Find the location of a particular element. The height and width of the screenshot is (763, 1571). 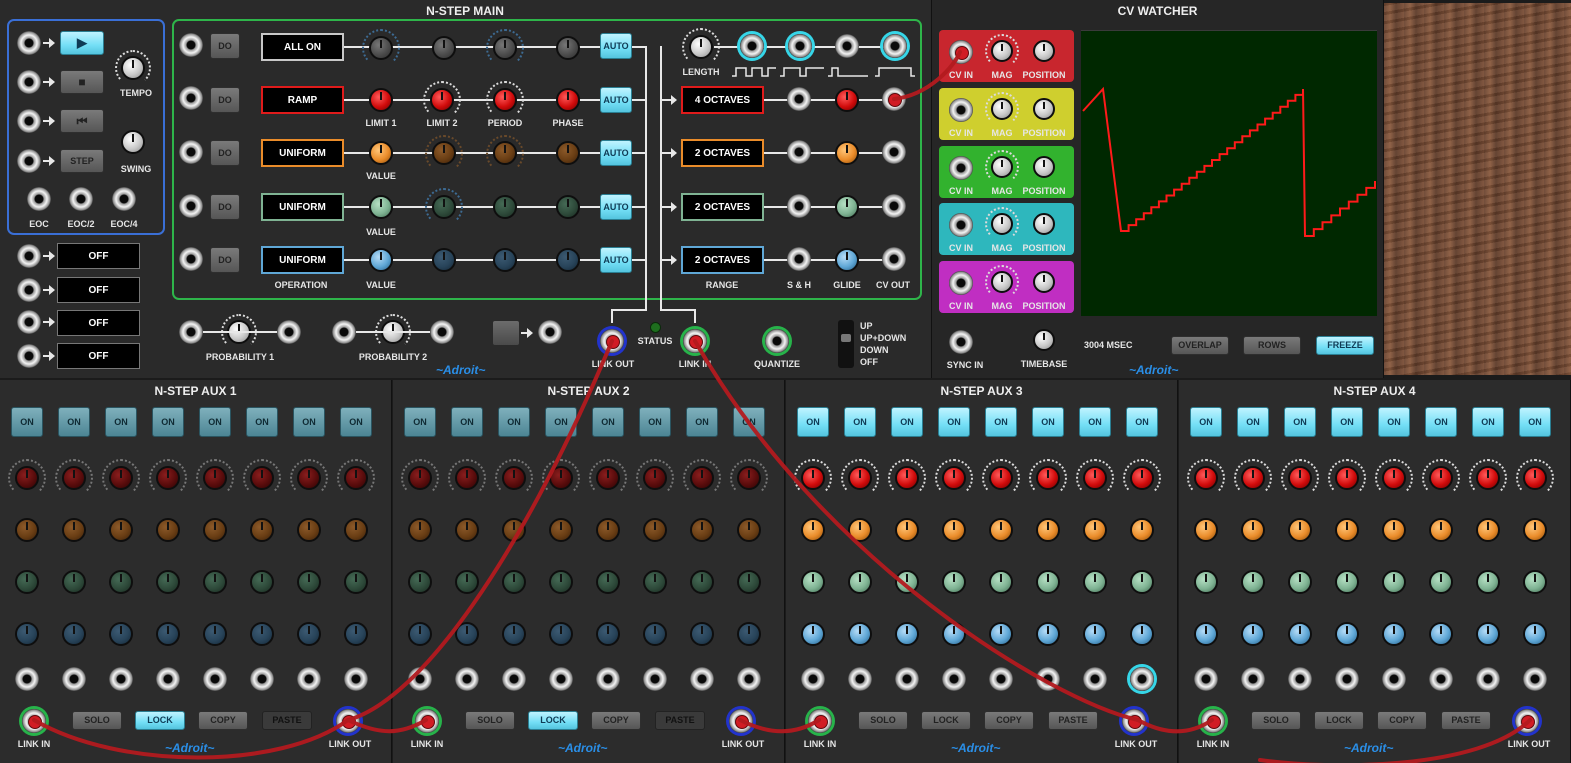

cv-in-jack is located at coordinates (961, 168).